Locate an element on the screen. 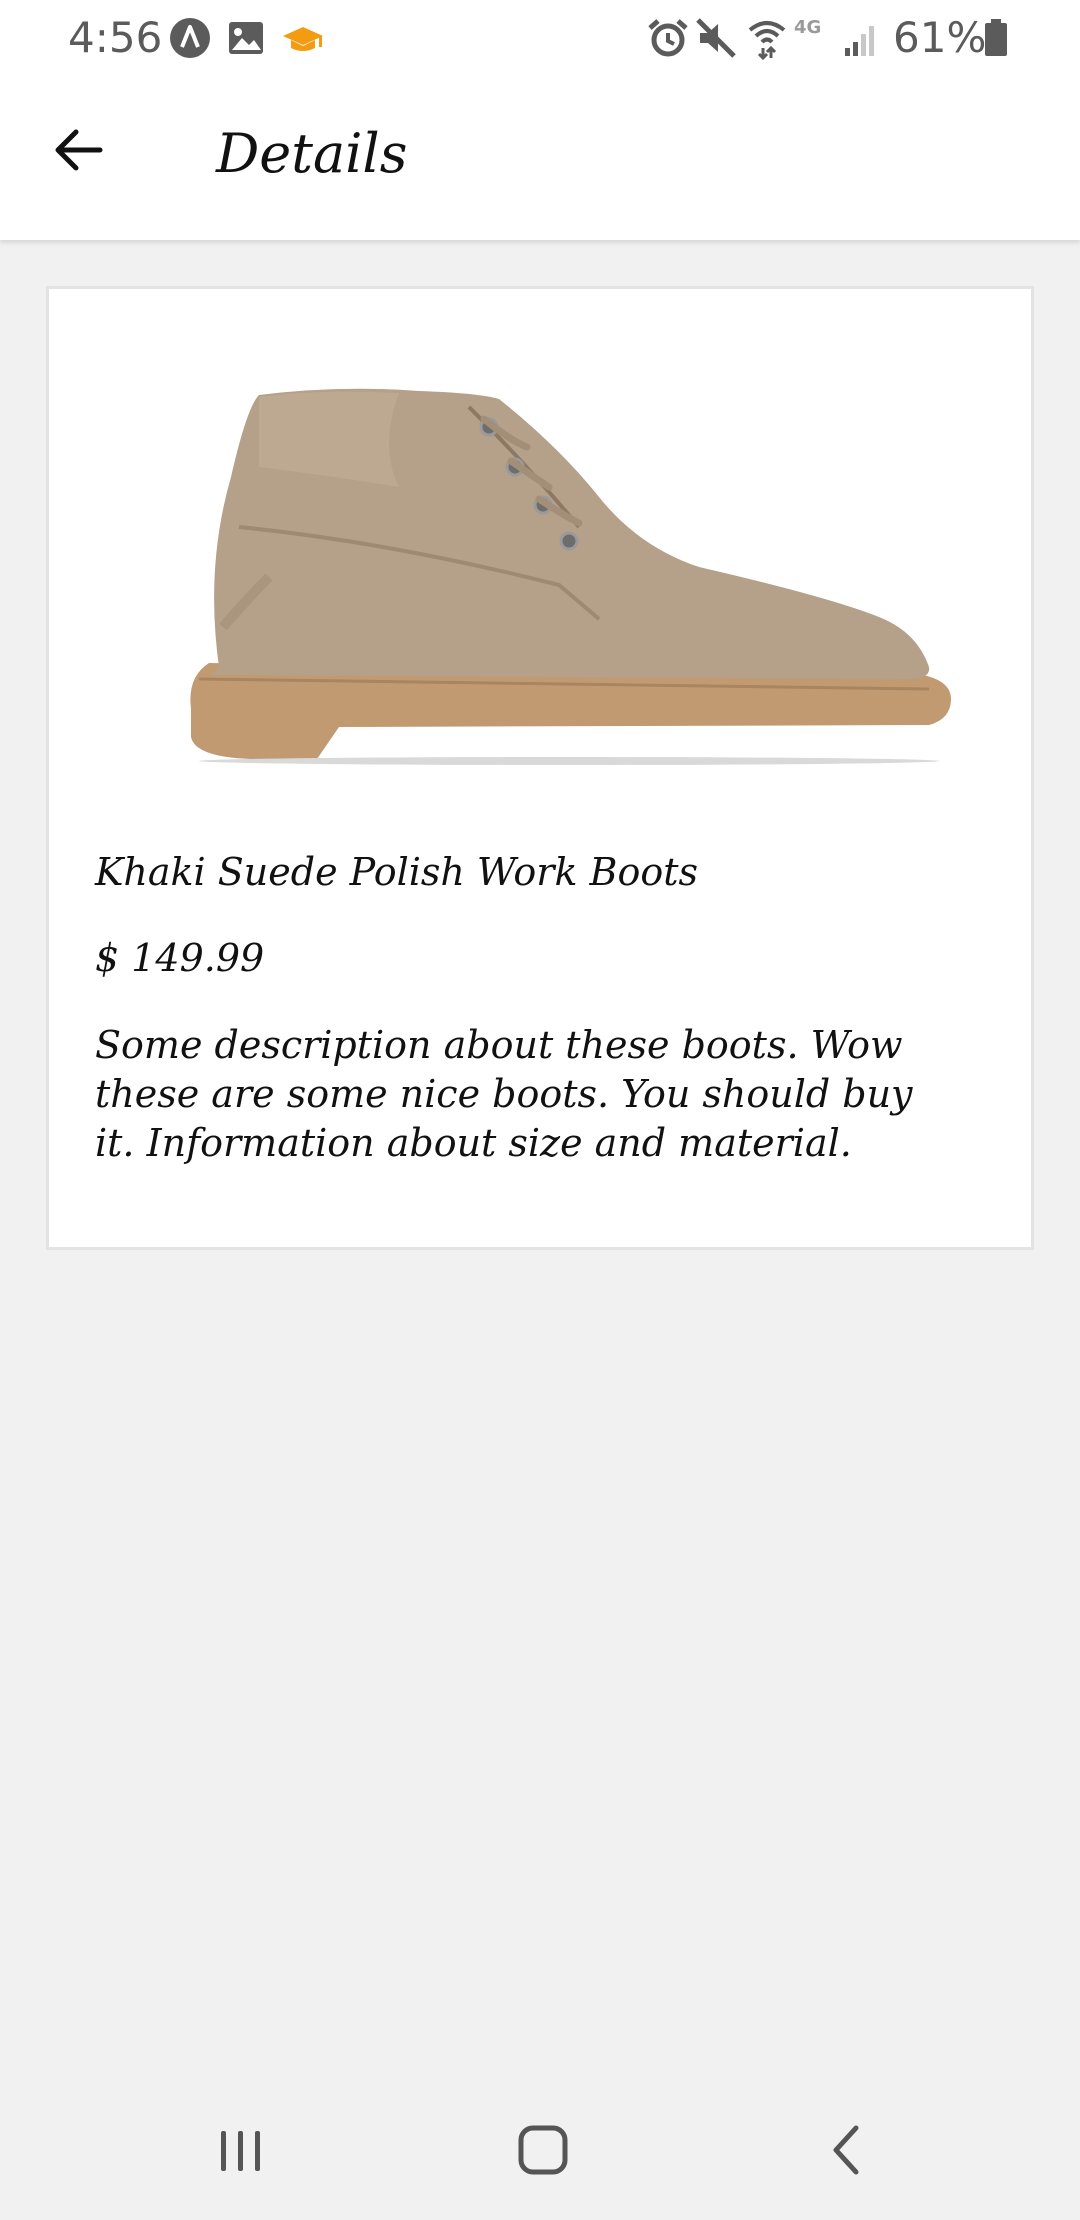  system-nav-bar is located at coordinates (540, 2150).